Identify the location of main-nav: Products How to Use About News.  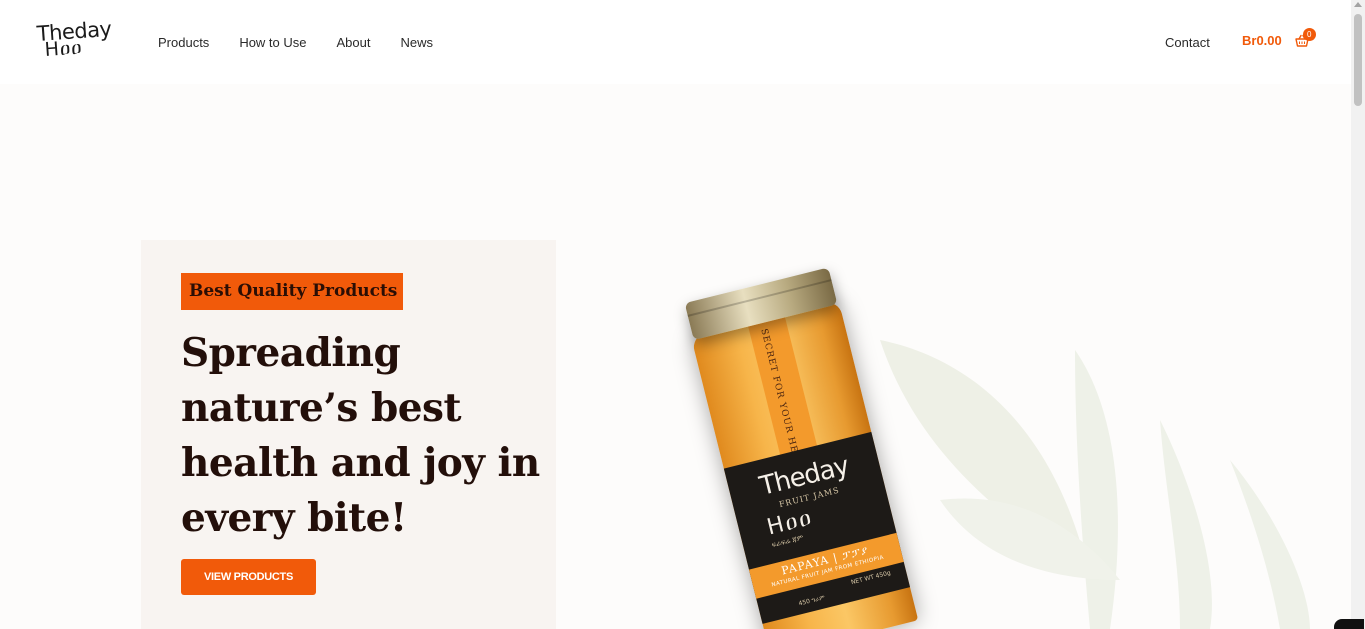
(295, 42).